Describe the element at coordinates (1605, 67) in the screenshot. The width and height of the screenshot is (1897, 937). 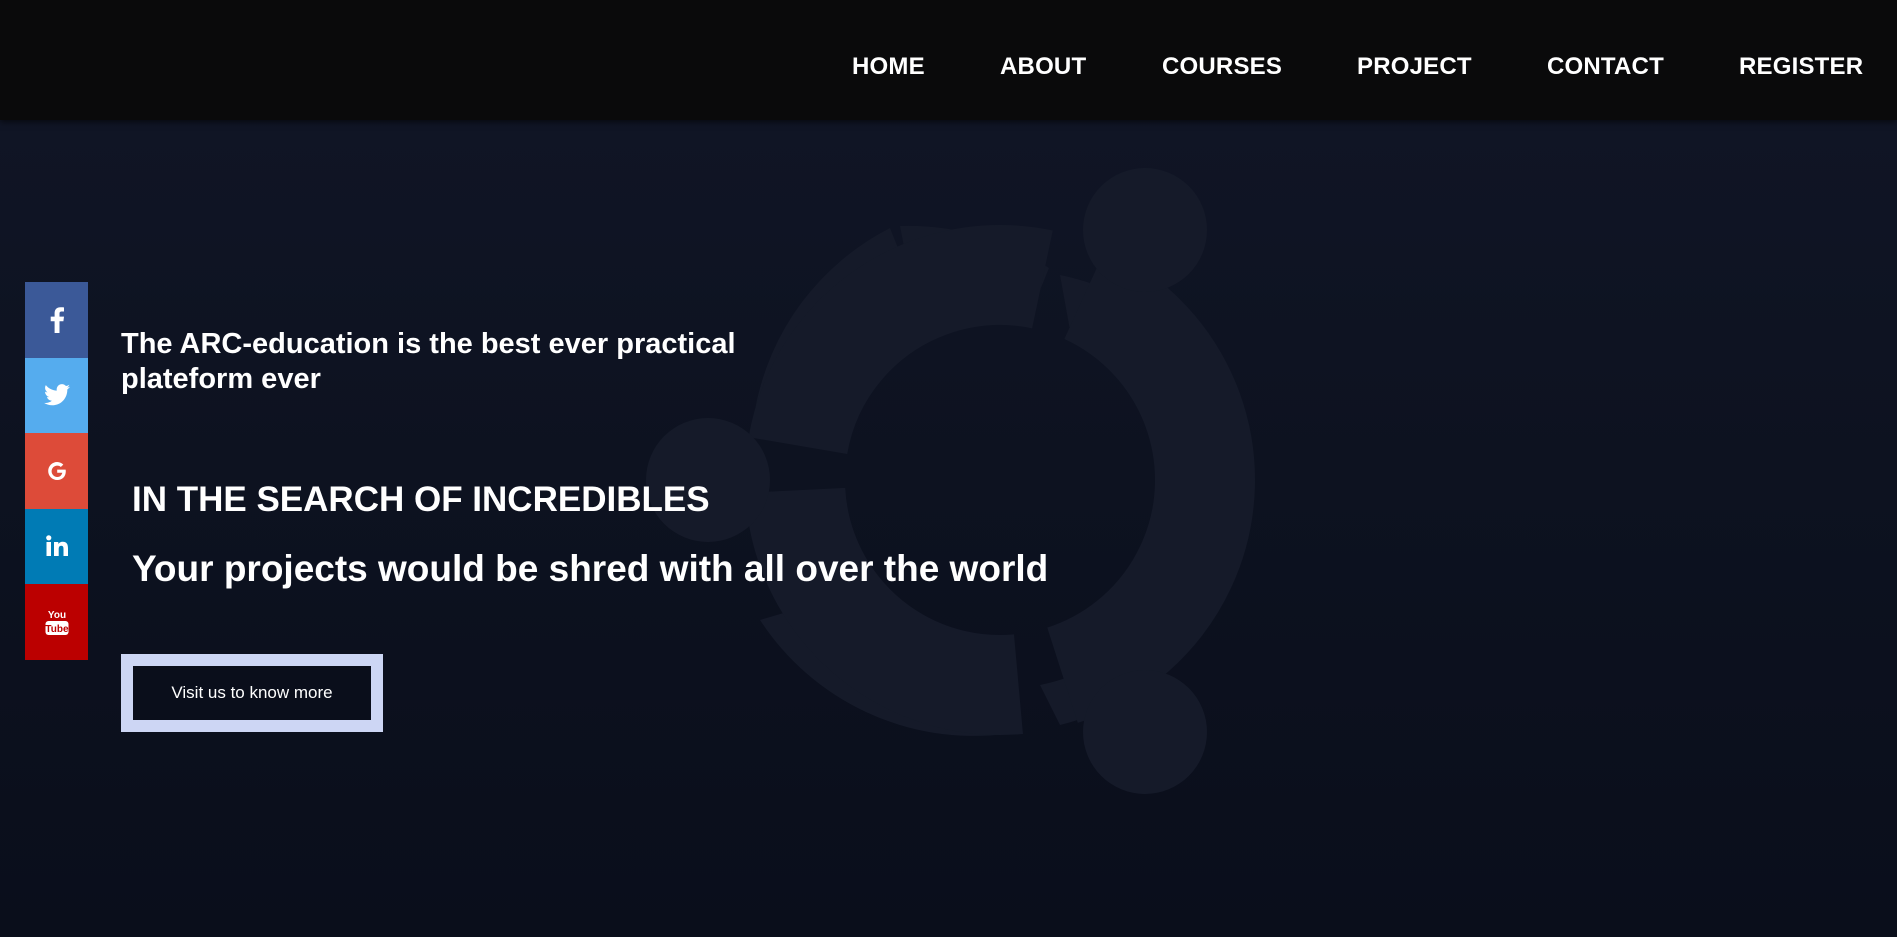
I see `nav-contact-link: CONTACT` at that location.